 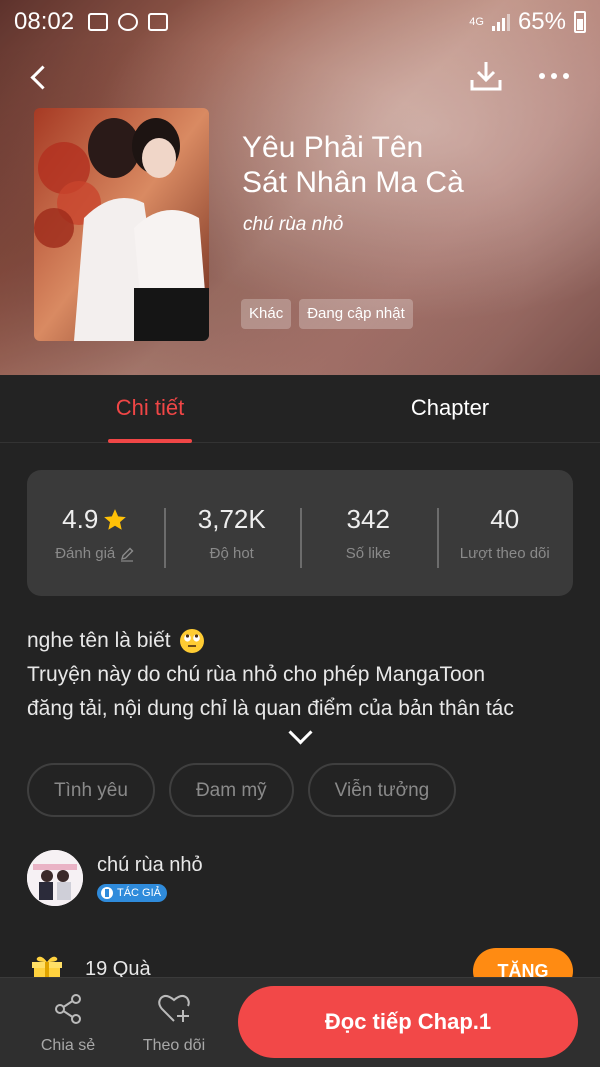 I want to click on star-icon, so click(x=115, y=519).